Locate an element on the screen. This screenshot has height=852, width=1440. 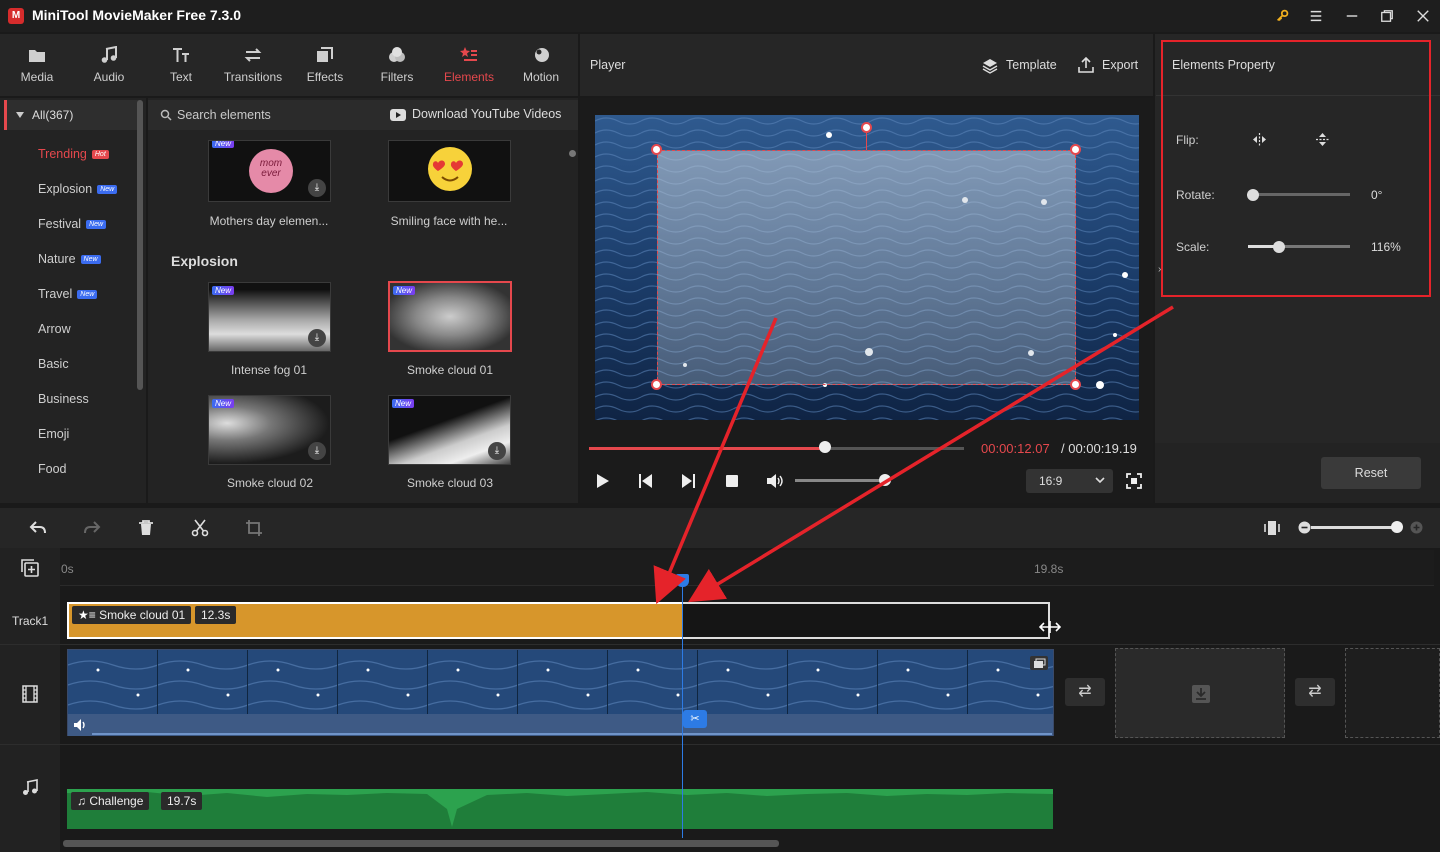
nav-label: Media is located at coordinates (37, 77).